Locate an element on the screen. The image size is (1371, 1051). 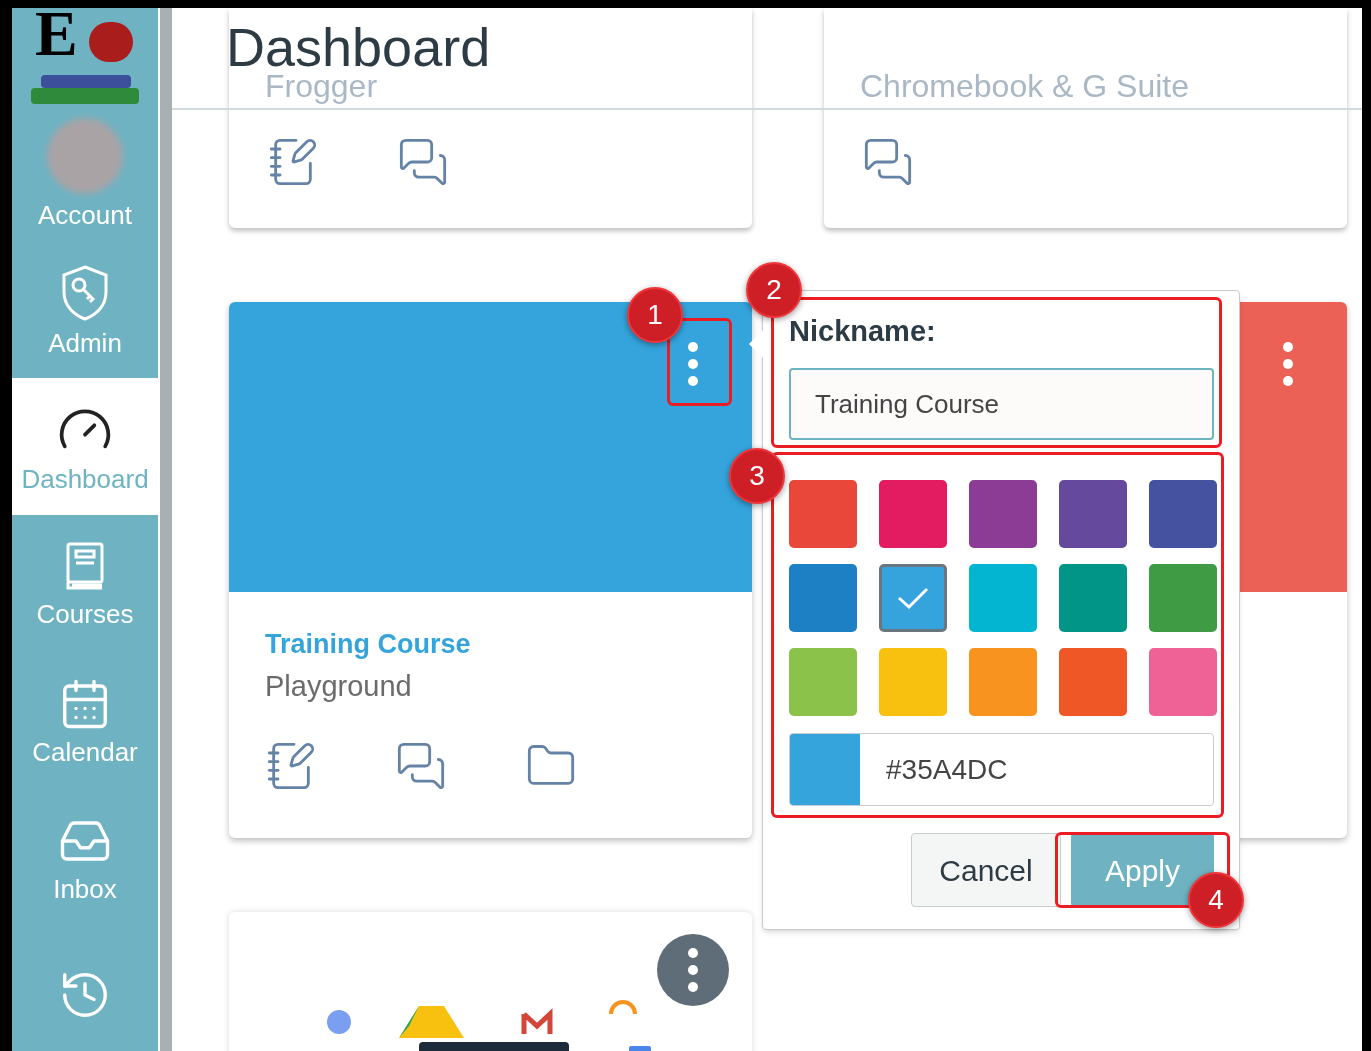
course-subtitle: Playground is located at coordinates (339, 686).